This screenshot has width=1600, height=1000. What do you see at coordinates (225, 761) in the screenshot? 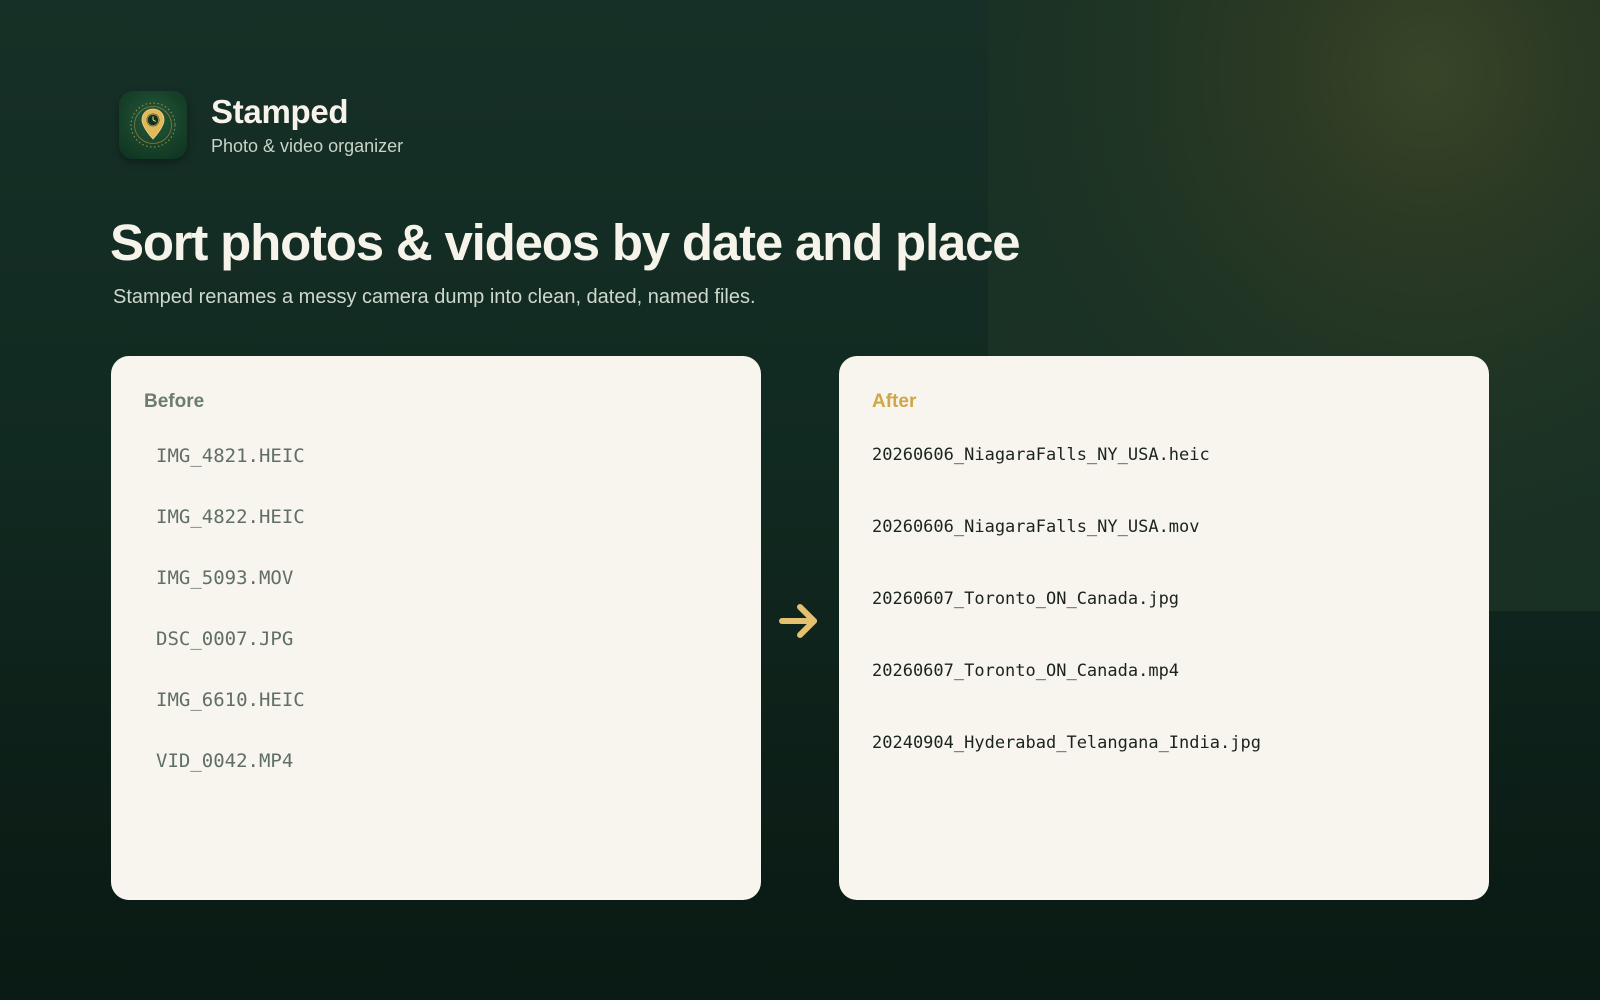
I see `before-file-item: VID_0042.MP4` at bounding box center [225, 761].